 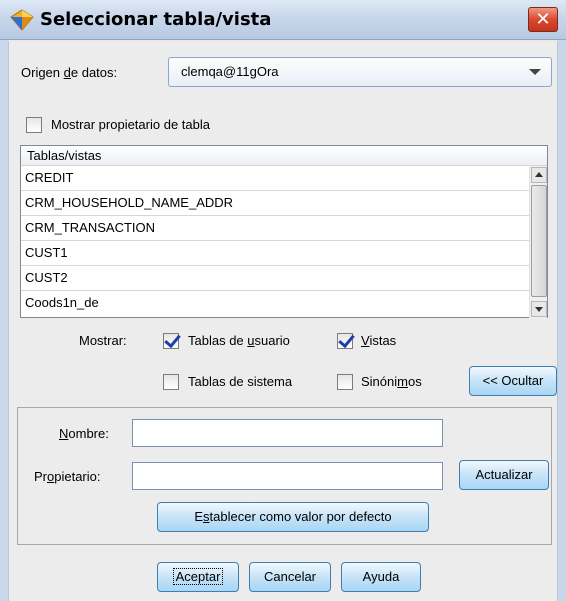 I want to click on list-item: CRM_TRANSACTION, so click(x=275, y=228).